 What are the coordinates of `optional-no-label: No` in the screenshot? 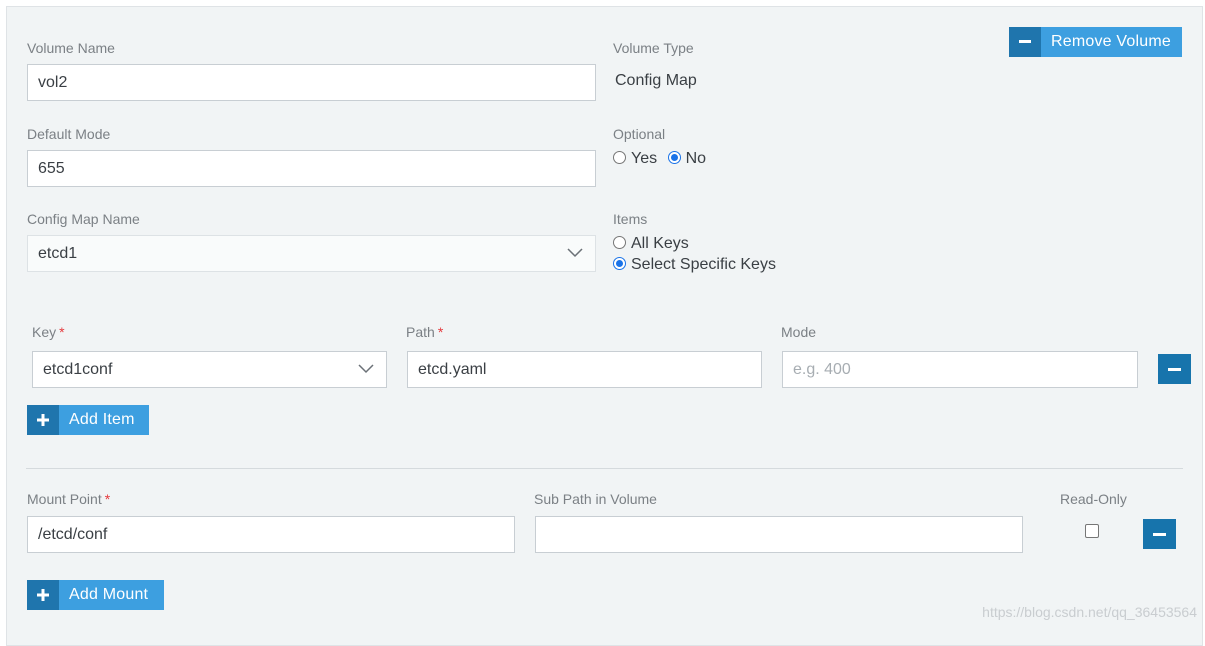 It's located at (696, 158).